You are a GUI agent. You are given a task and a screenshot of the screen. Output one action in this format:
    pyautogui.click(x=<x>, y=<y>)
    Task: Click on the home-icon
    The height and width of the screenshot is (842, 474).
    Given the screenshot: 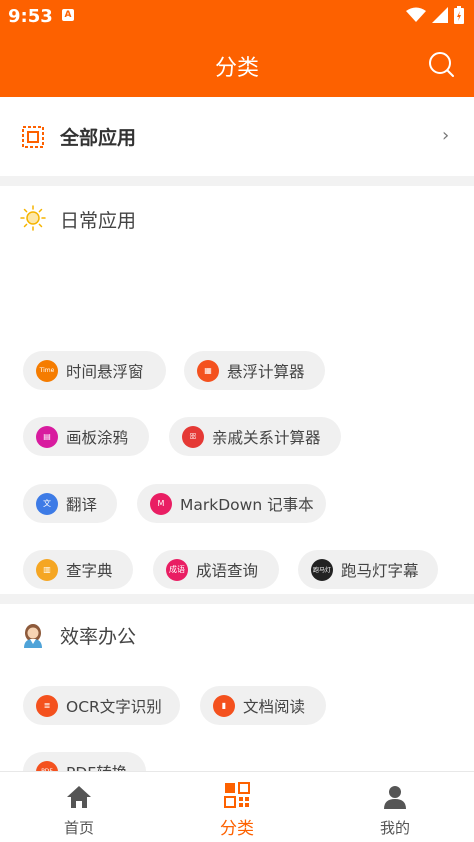 What is the action you would take?
    pyautogui.click(x=79, y=797)
    